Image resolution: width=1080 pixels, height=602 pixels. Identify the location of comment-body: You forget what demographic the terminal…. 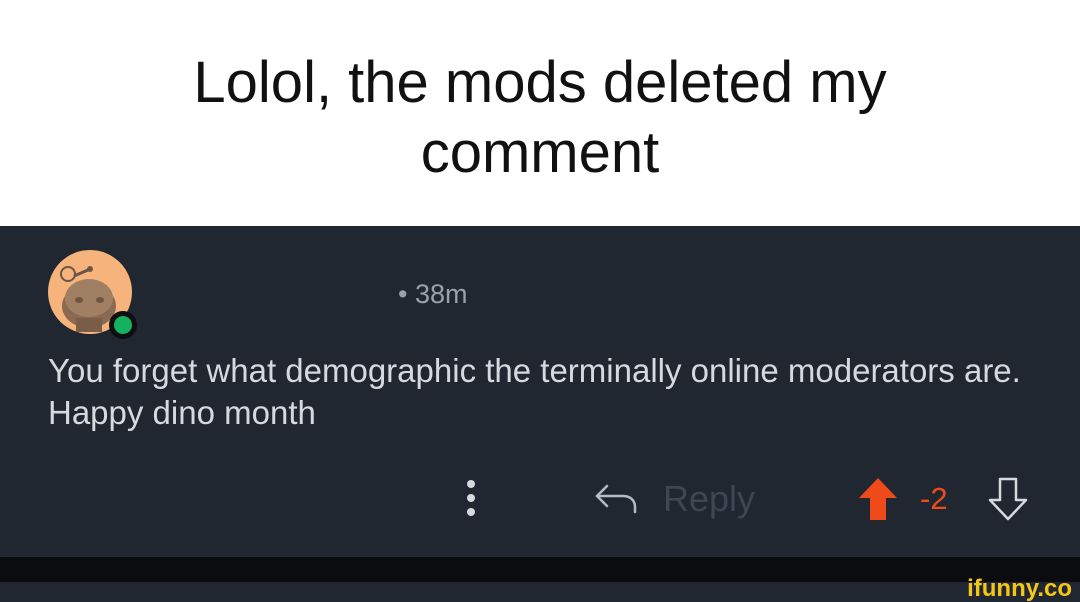
(534, 391).